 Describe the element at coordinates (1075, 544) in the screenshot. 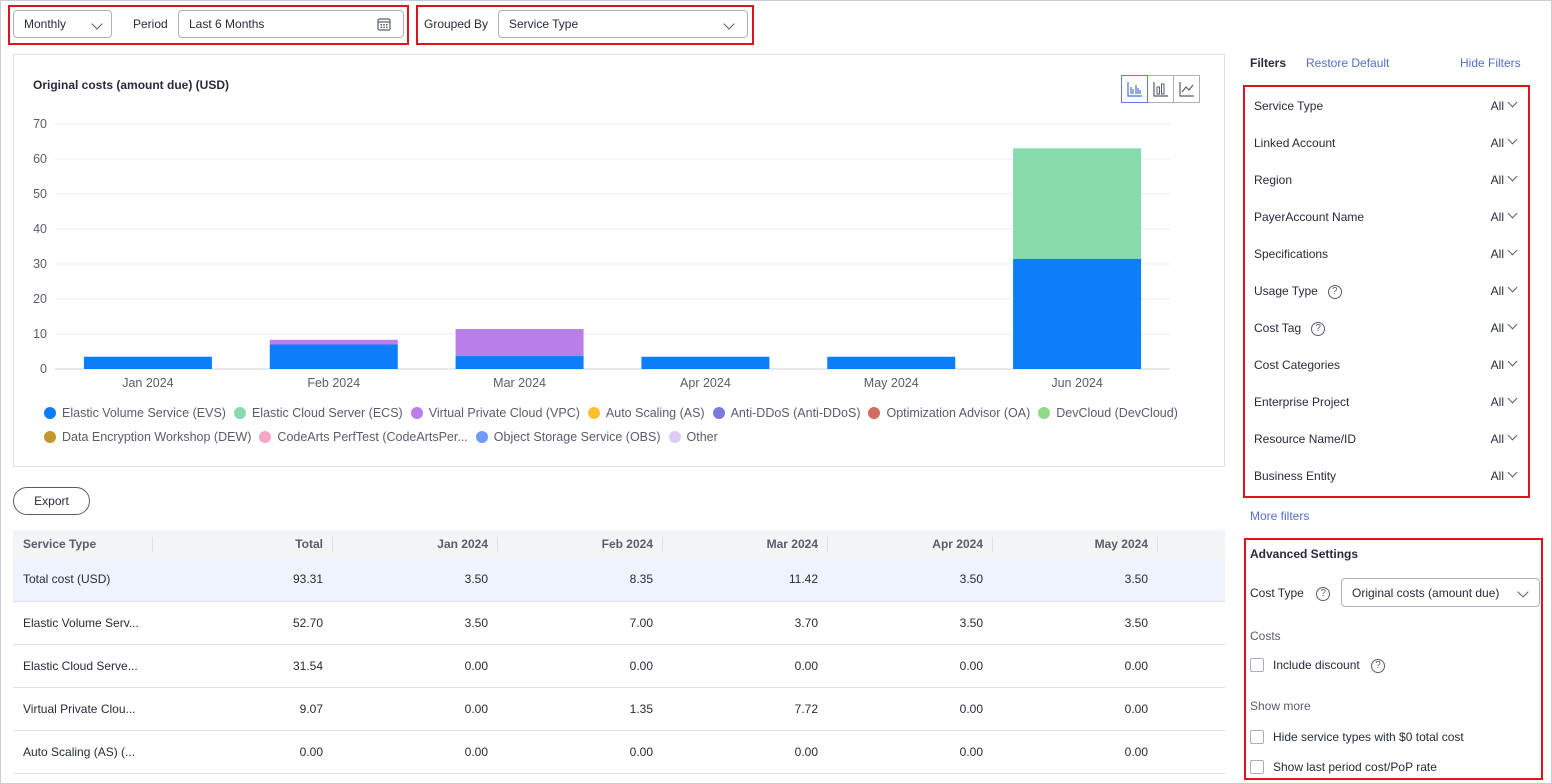

I see `column-header: May 2024` at that location.